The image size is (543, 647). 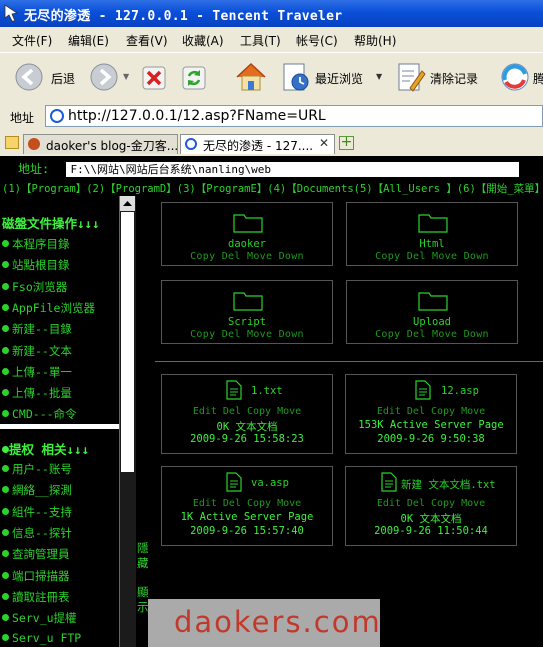 I want to click on forward-arrow-icon, so click(x=104, y=77).